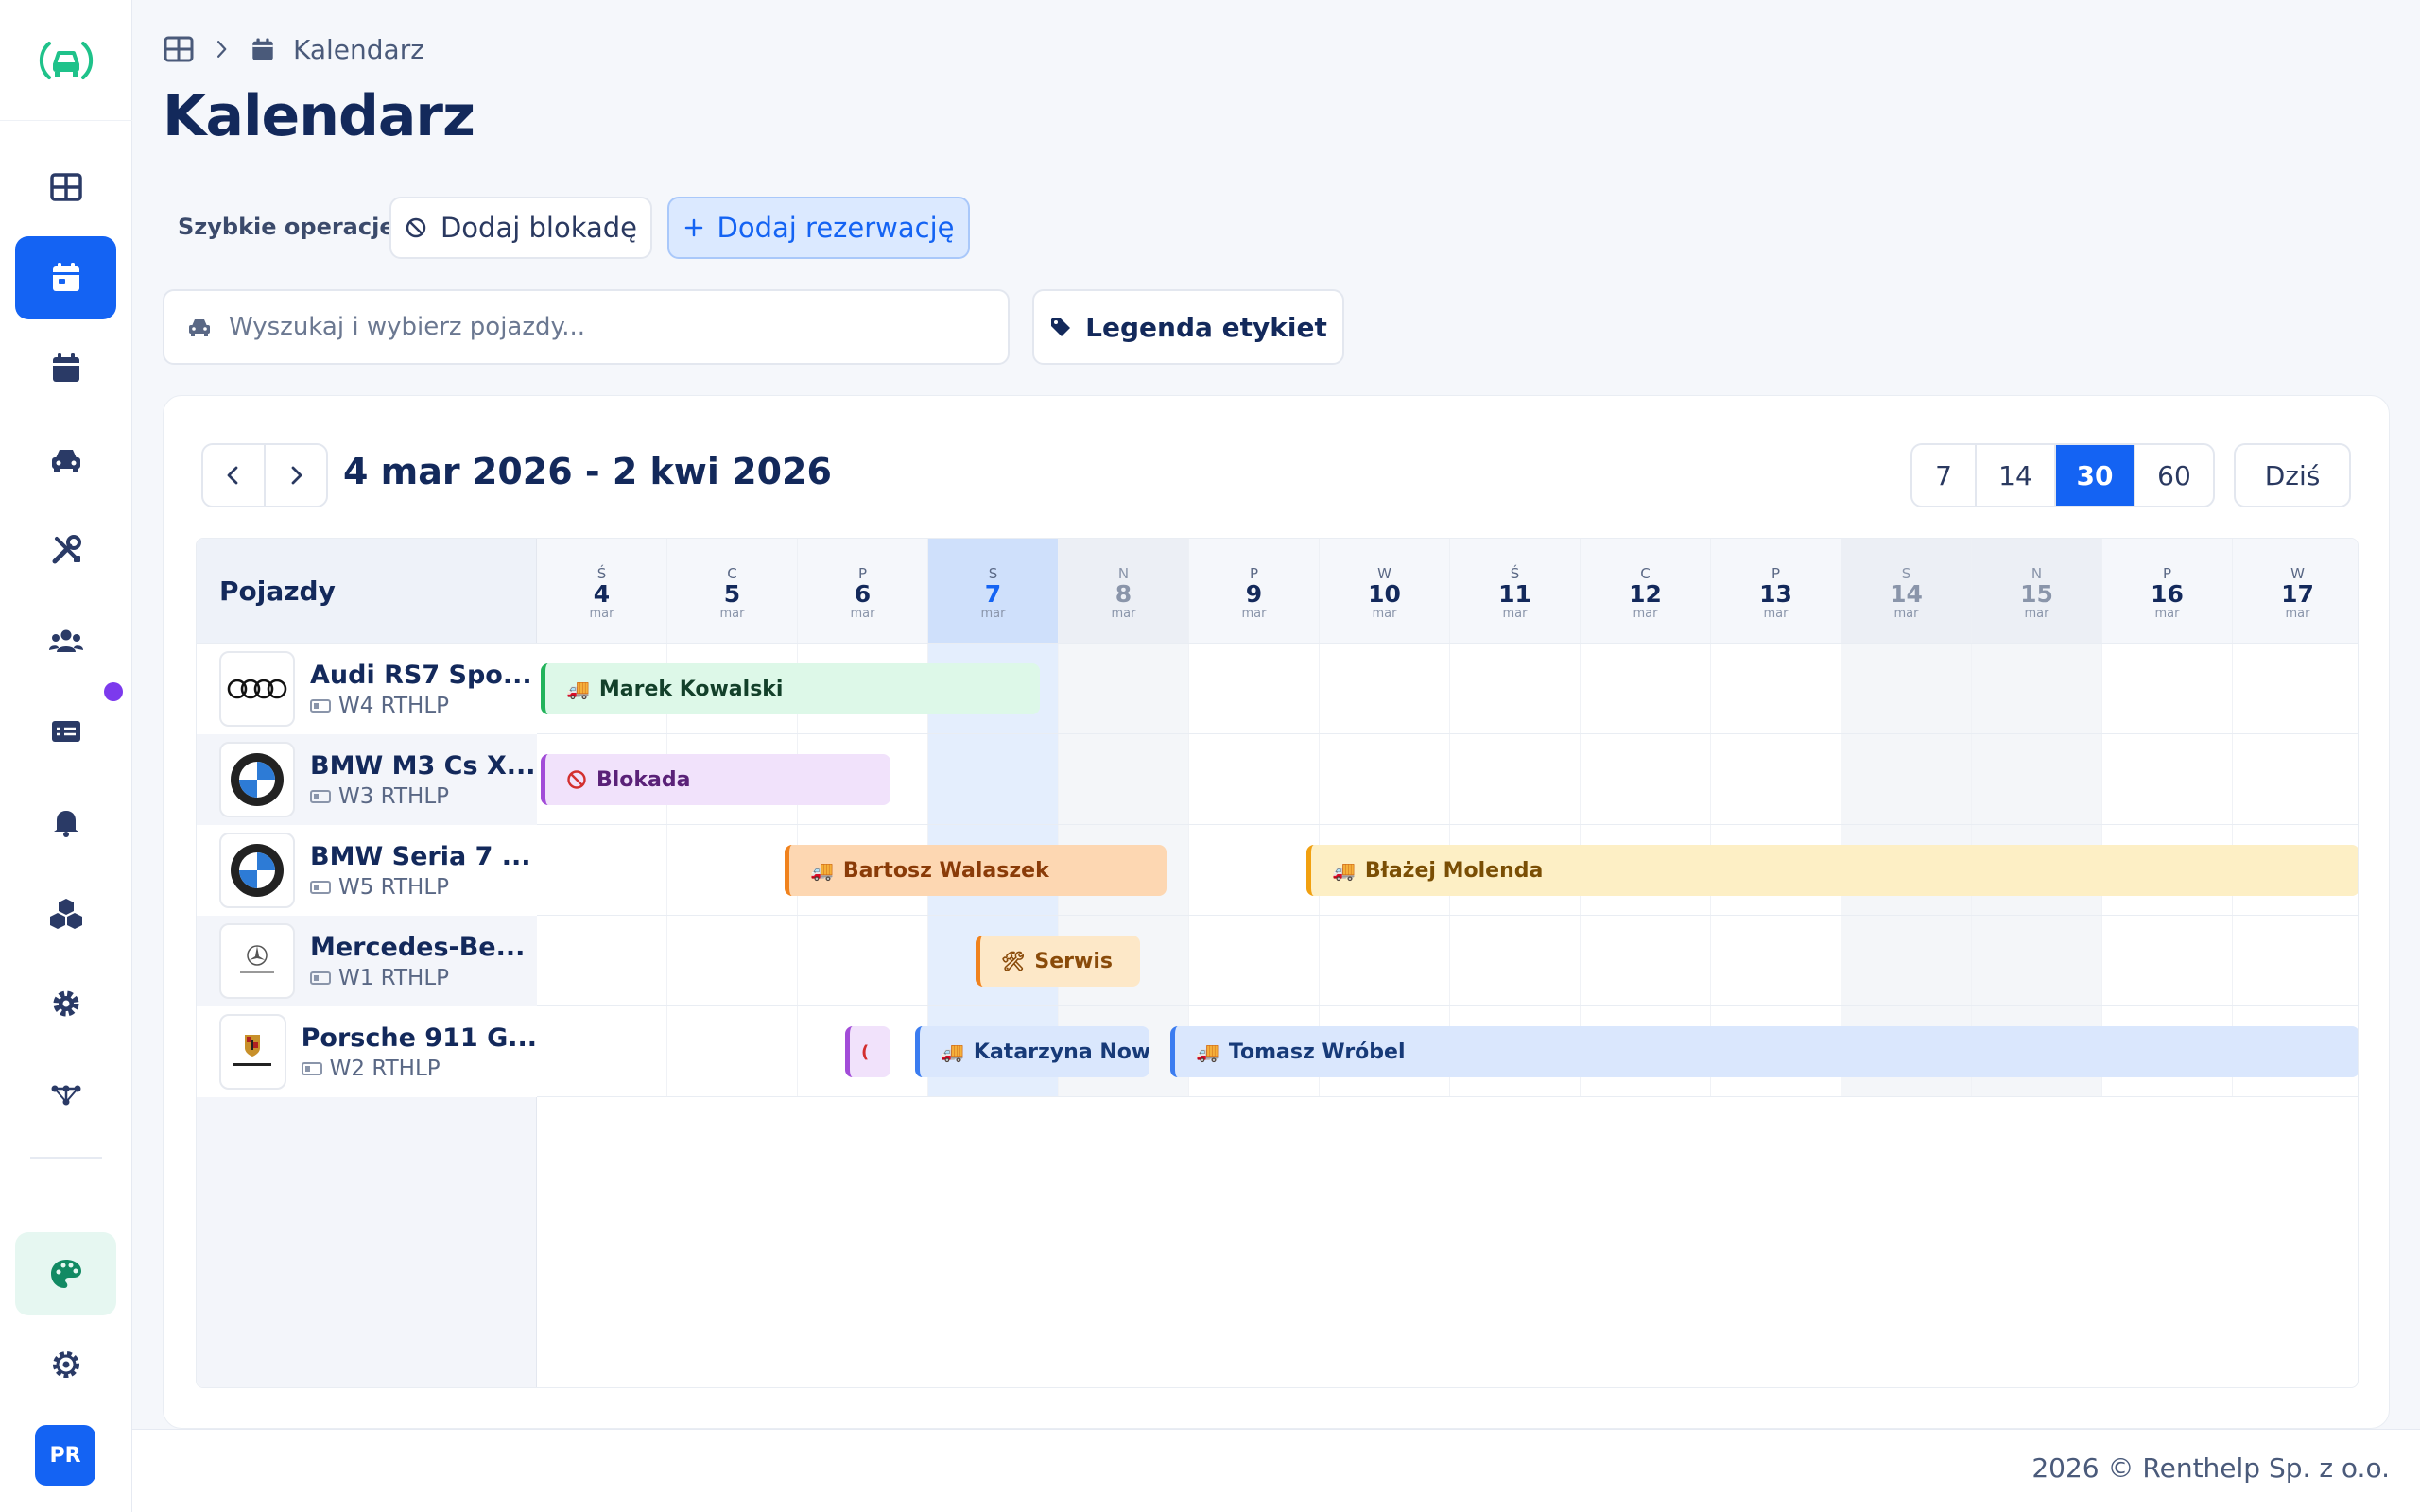  What do you see at coordinates (2094, 475) in the screenshot?
I see `view-30-button: 30` at bounding box center [2094, 475].